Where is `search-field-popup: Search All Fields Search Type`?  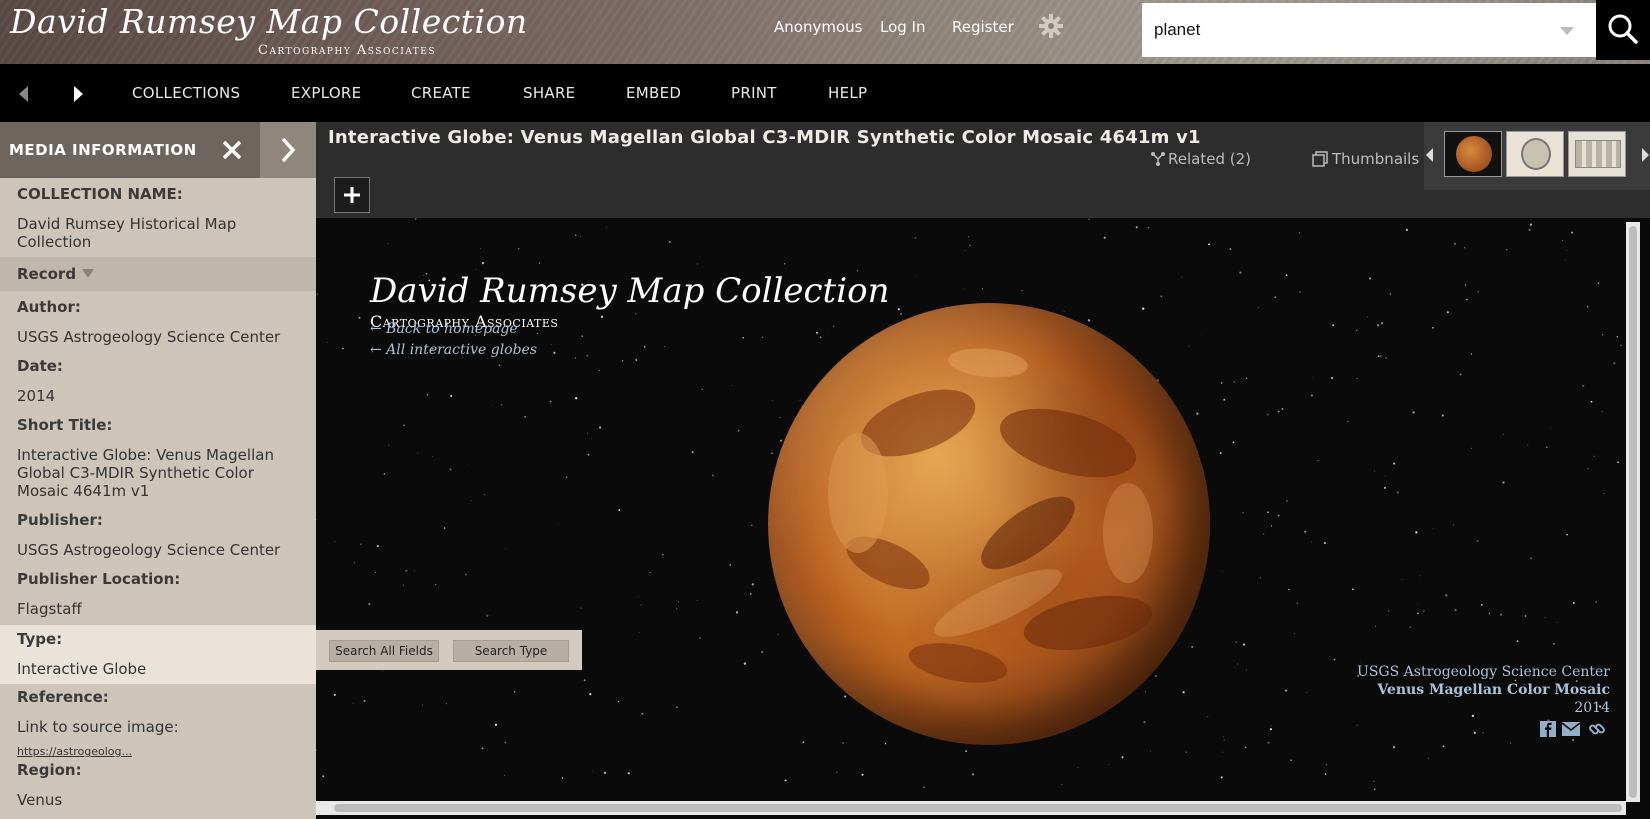
search-field-popup: Search All Fields Search Type is located at coordinates (449, 650).